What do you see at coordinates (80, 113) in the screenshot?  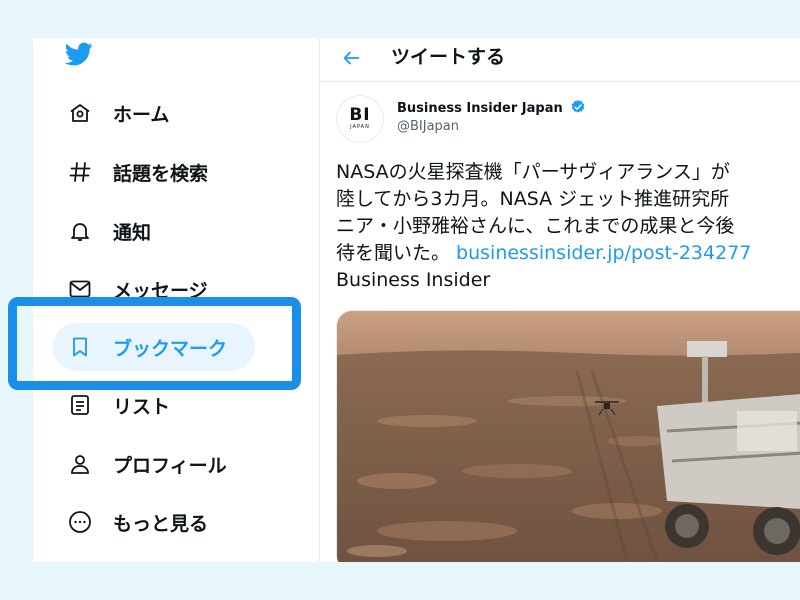 I see `home-icon` at bounding box center [80, 113].